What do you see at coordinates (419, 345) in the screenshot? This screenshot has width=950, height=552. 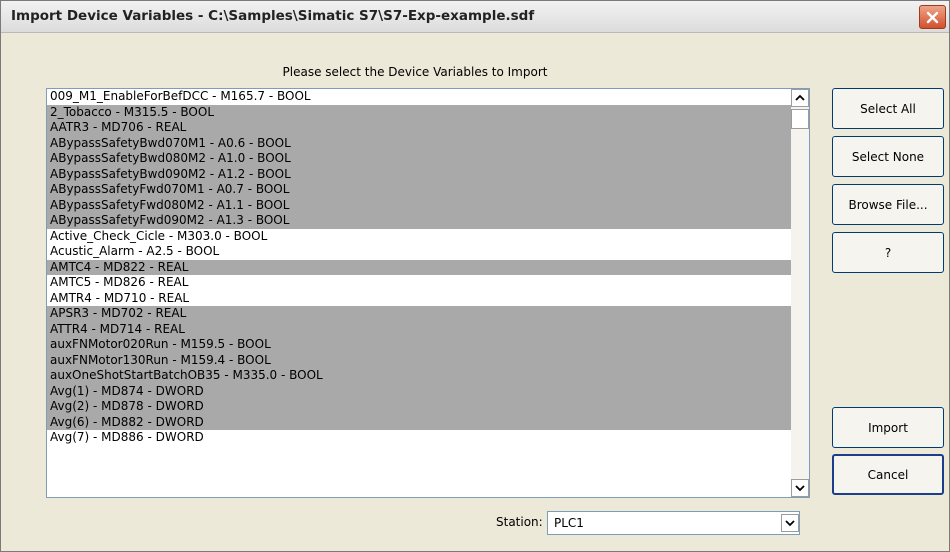 I see `list-item: auxFNMotor020Run - M159.5 - BOOL` at bounding box center [419, 345].